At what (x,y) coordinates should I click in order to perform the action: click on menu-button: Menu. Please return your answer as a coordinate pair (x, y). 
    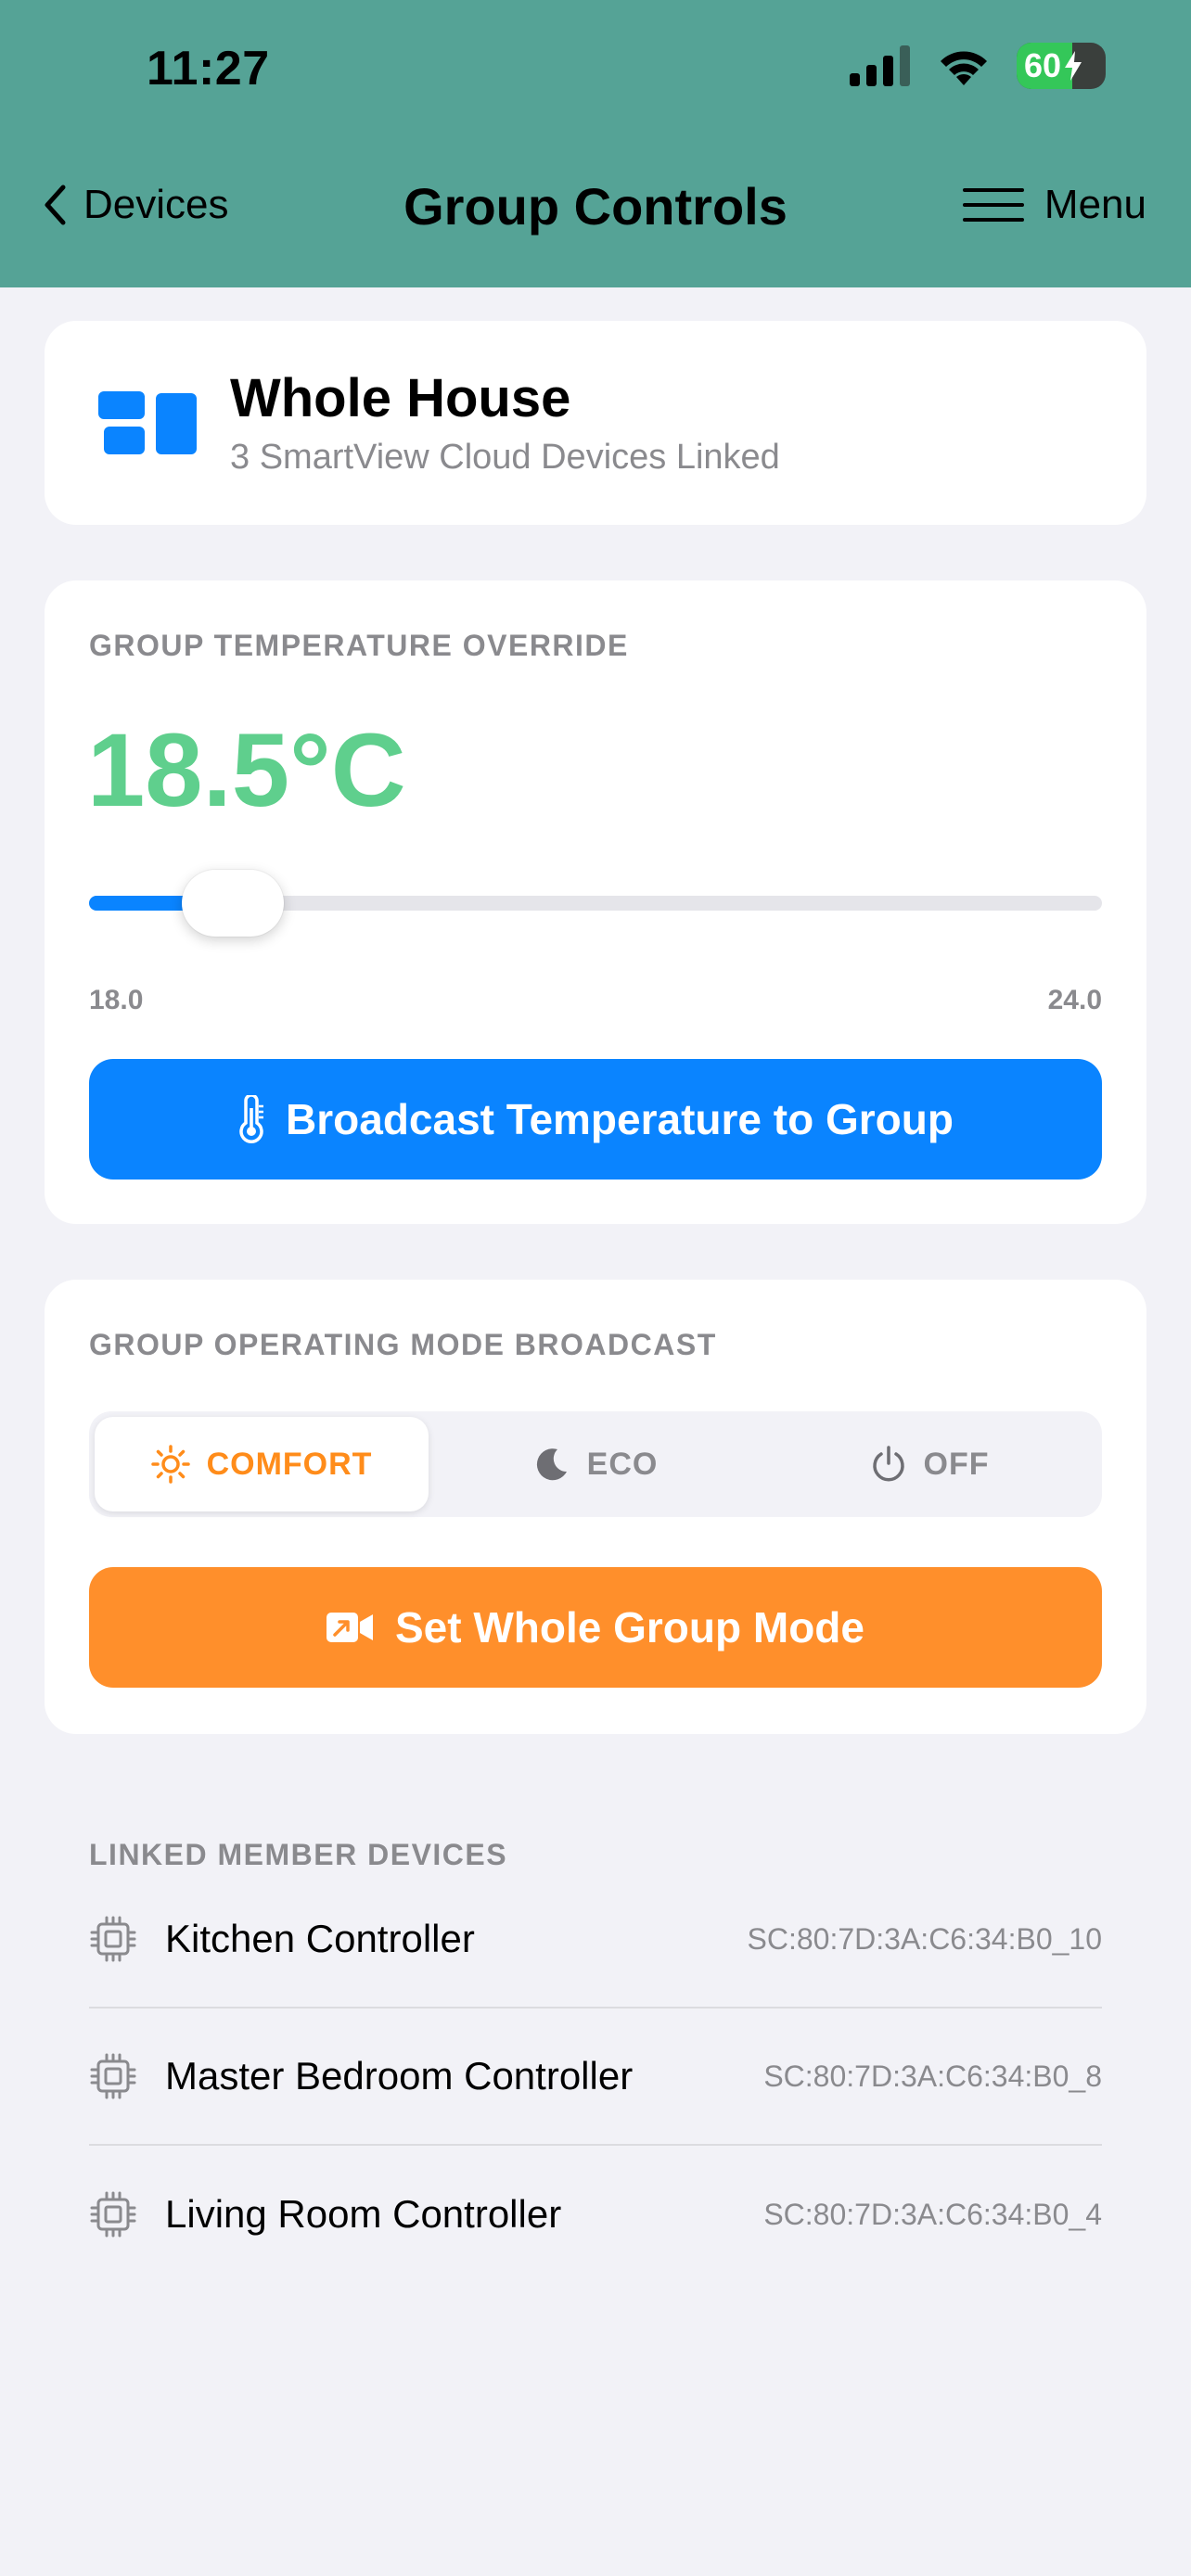
    Looking at the image, I should click on (1054, 205).